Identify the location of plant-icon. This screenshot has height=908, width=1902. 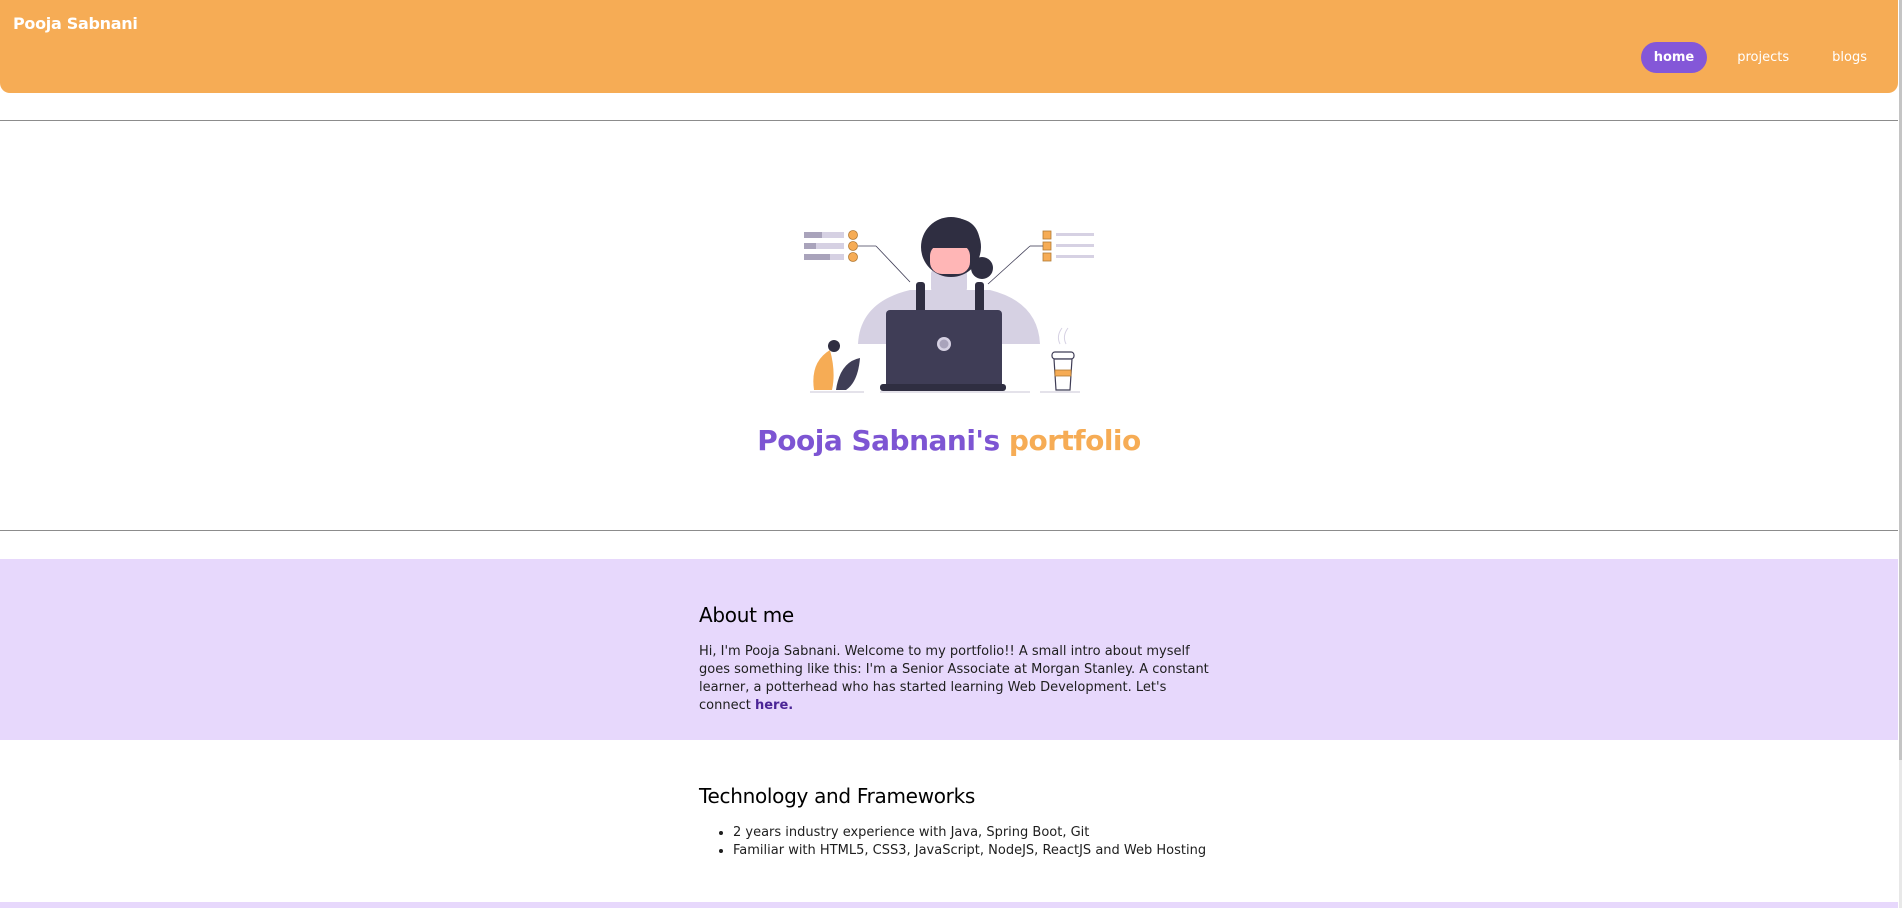
(837, 366).